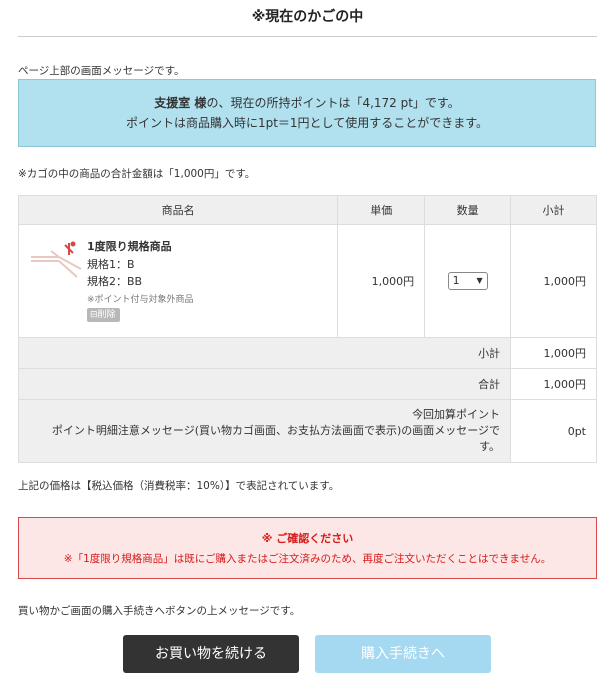 This screenshot has width=615, height=683. What do you see at coordinates (553, 281) in the screenshot?
I see `subtotal-cell: 1,000円` at bounding box center [553, 281].